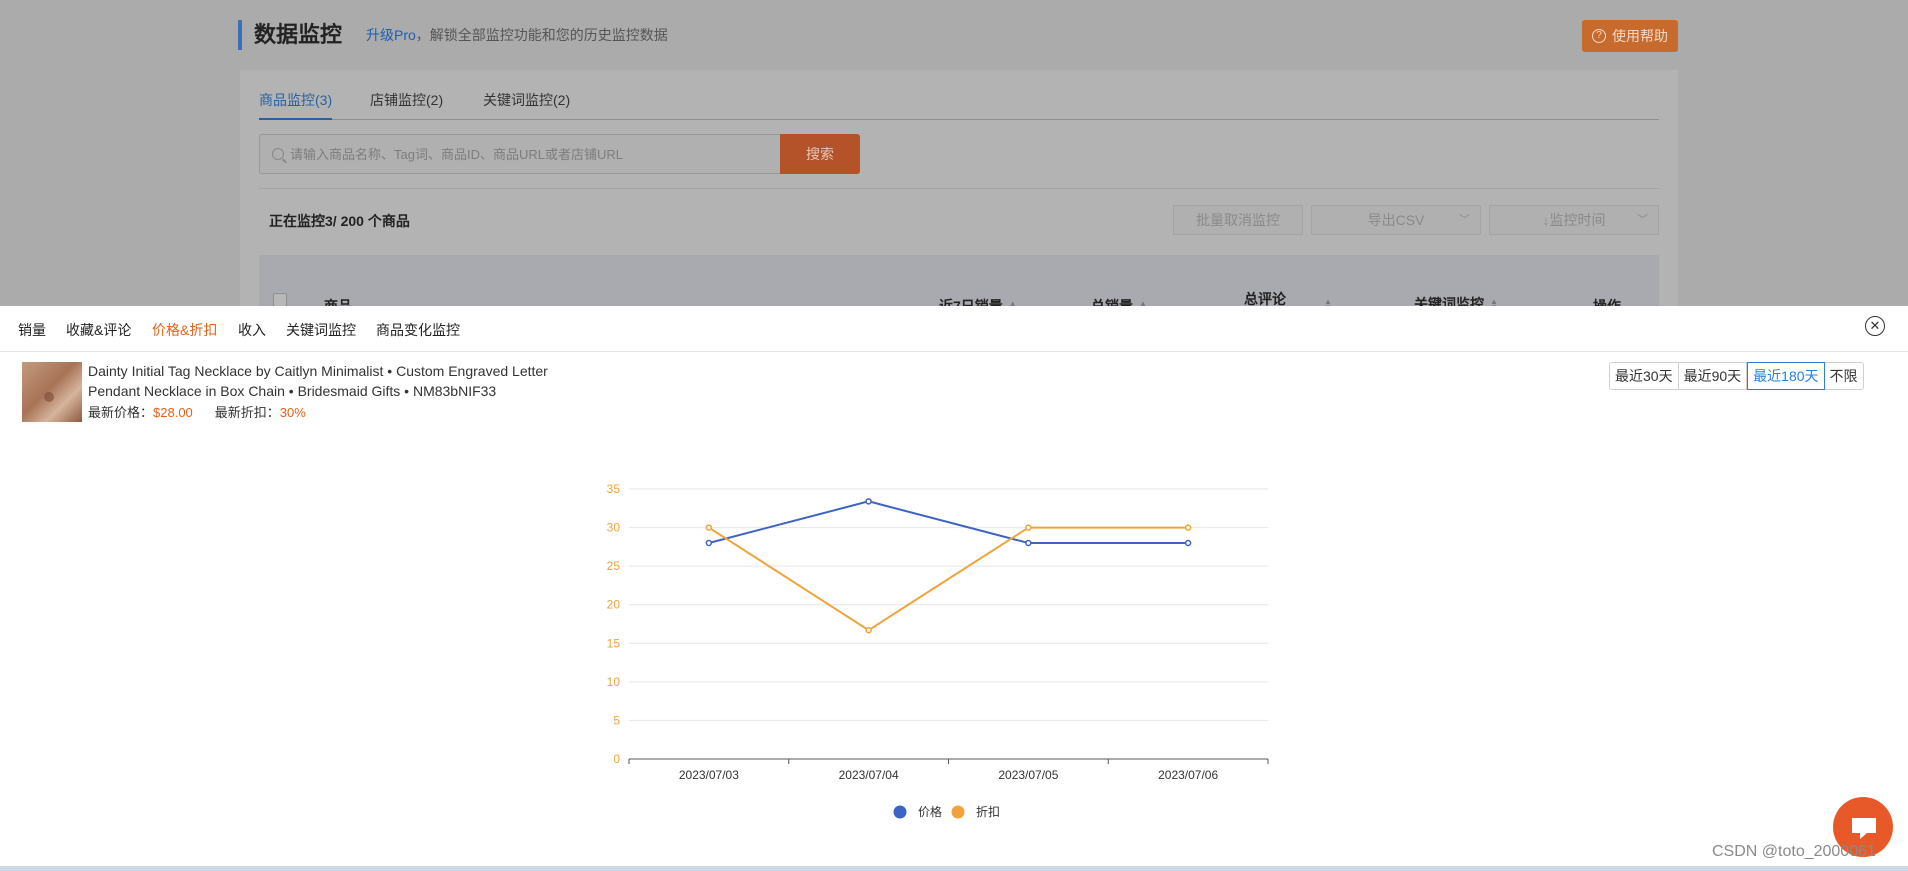 The width and height of the screenshot is (1908, 871). I want to click on title-accent-bar, so click(240, 35).